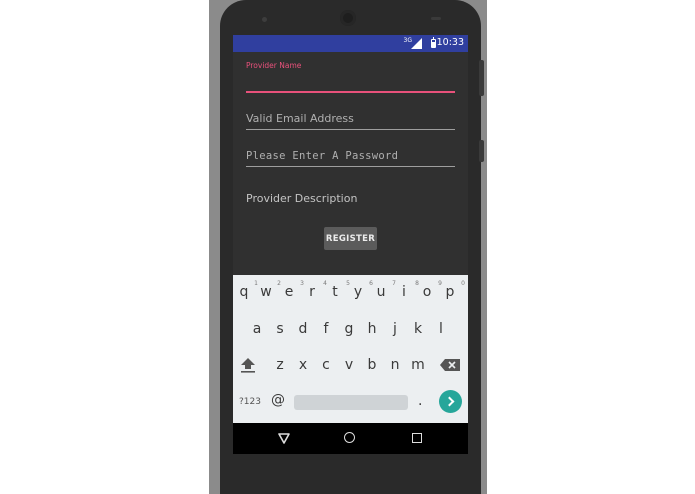  Describe the element at coordinates (416, 43) in the screenshot. I see `signal-icon` at that location.